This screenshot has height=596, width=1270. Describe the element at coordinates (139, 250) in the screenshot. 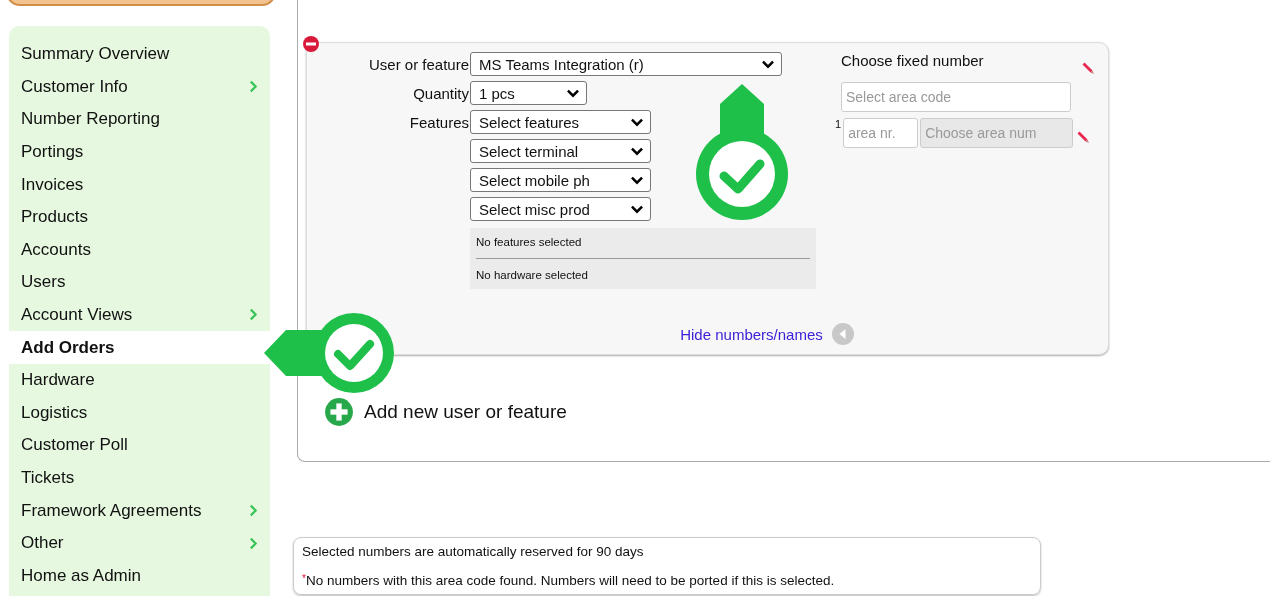

I see `sidebar-item: Accounts` at that location.